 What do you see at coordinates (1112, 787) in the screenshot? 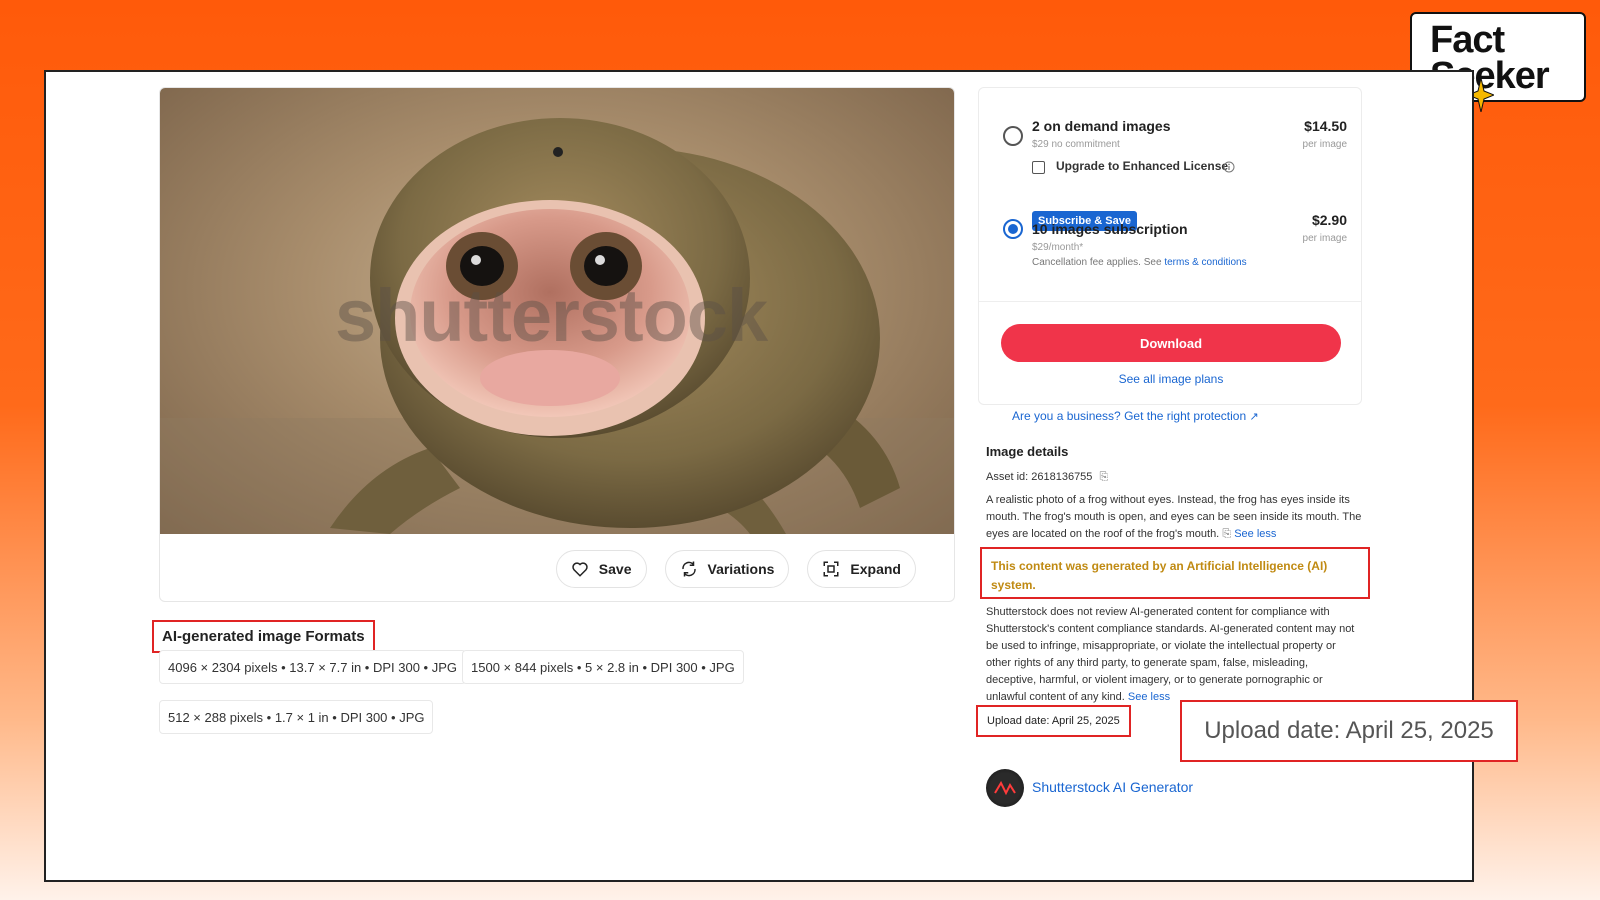
I see `generator-link: Shutterstock AI Generator` at bounding box center [1112, 787].